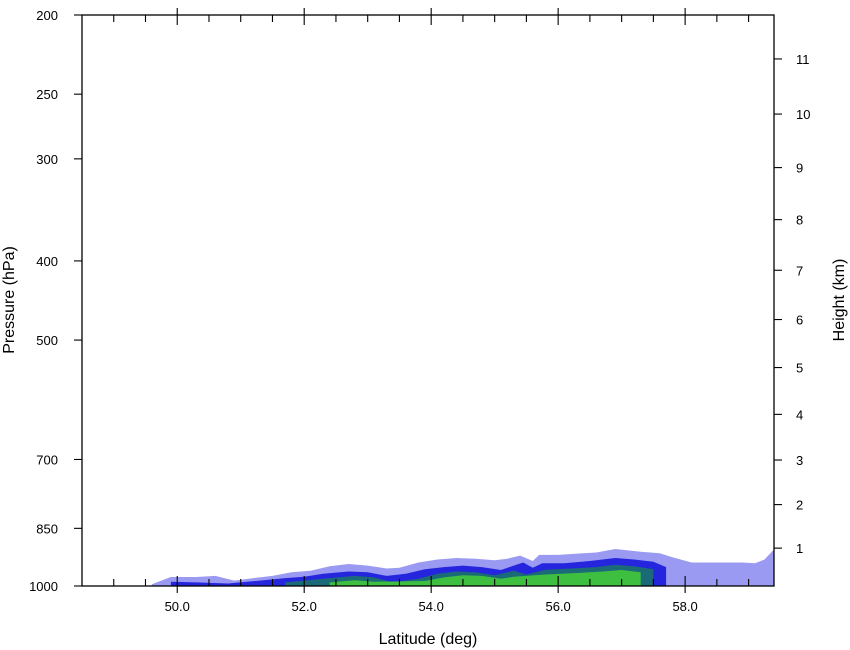 The height and width of the screenshot is (650, 850). Describe the element at coordinates (47, 15) in the screenshot. I see `y-tick-label: 200` at that location.